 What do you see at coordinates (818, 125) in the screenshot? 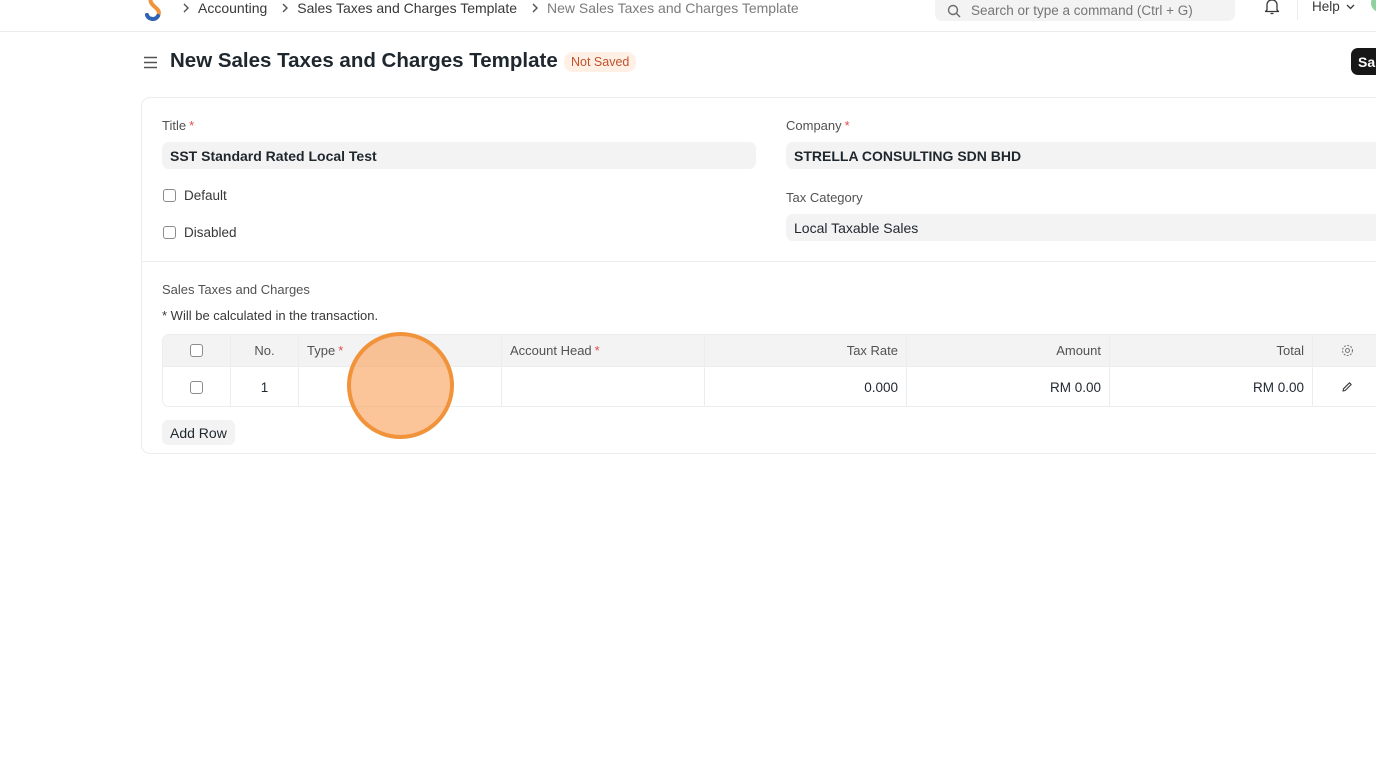
I see `company-label: Company *` at bounding box center [818, 125].